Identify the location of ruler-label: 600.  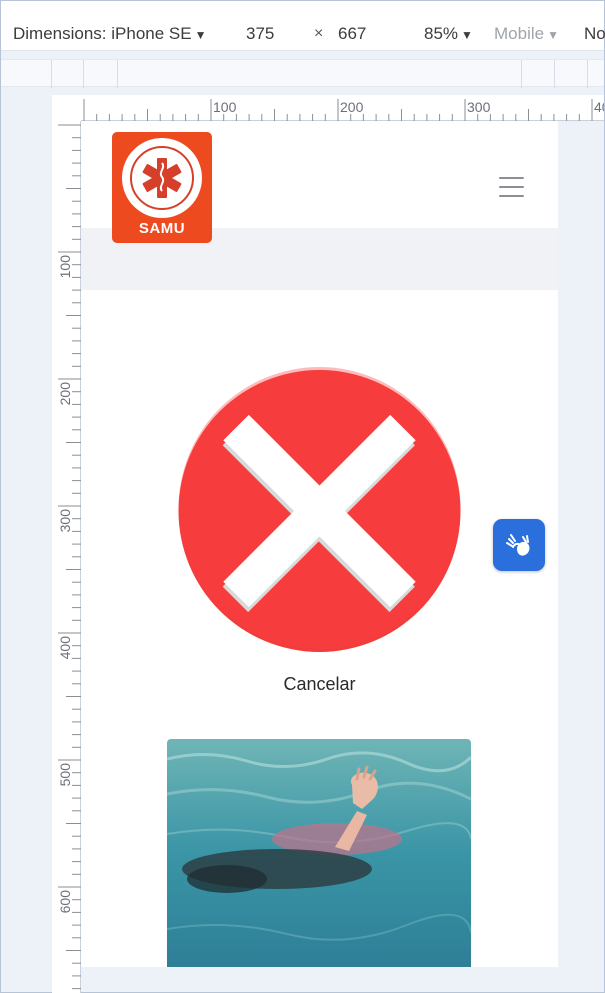
(65, 902).